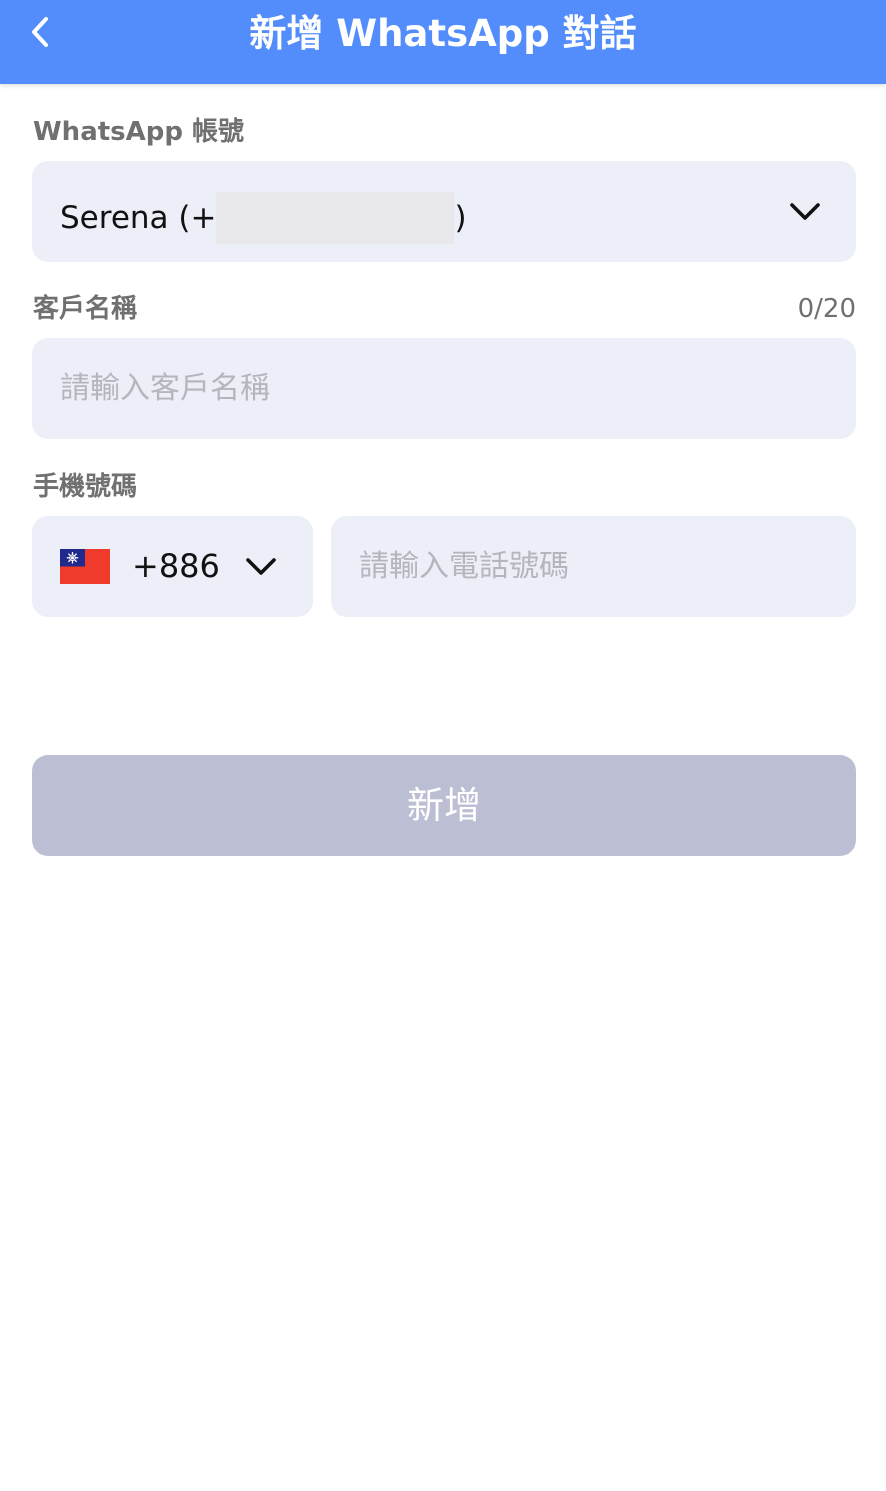  I want to click on add-button: 新增, so click(444, 805).